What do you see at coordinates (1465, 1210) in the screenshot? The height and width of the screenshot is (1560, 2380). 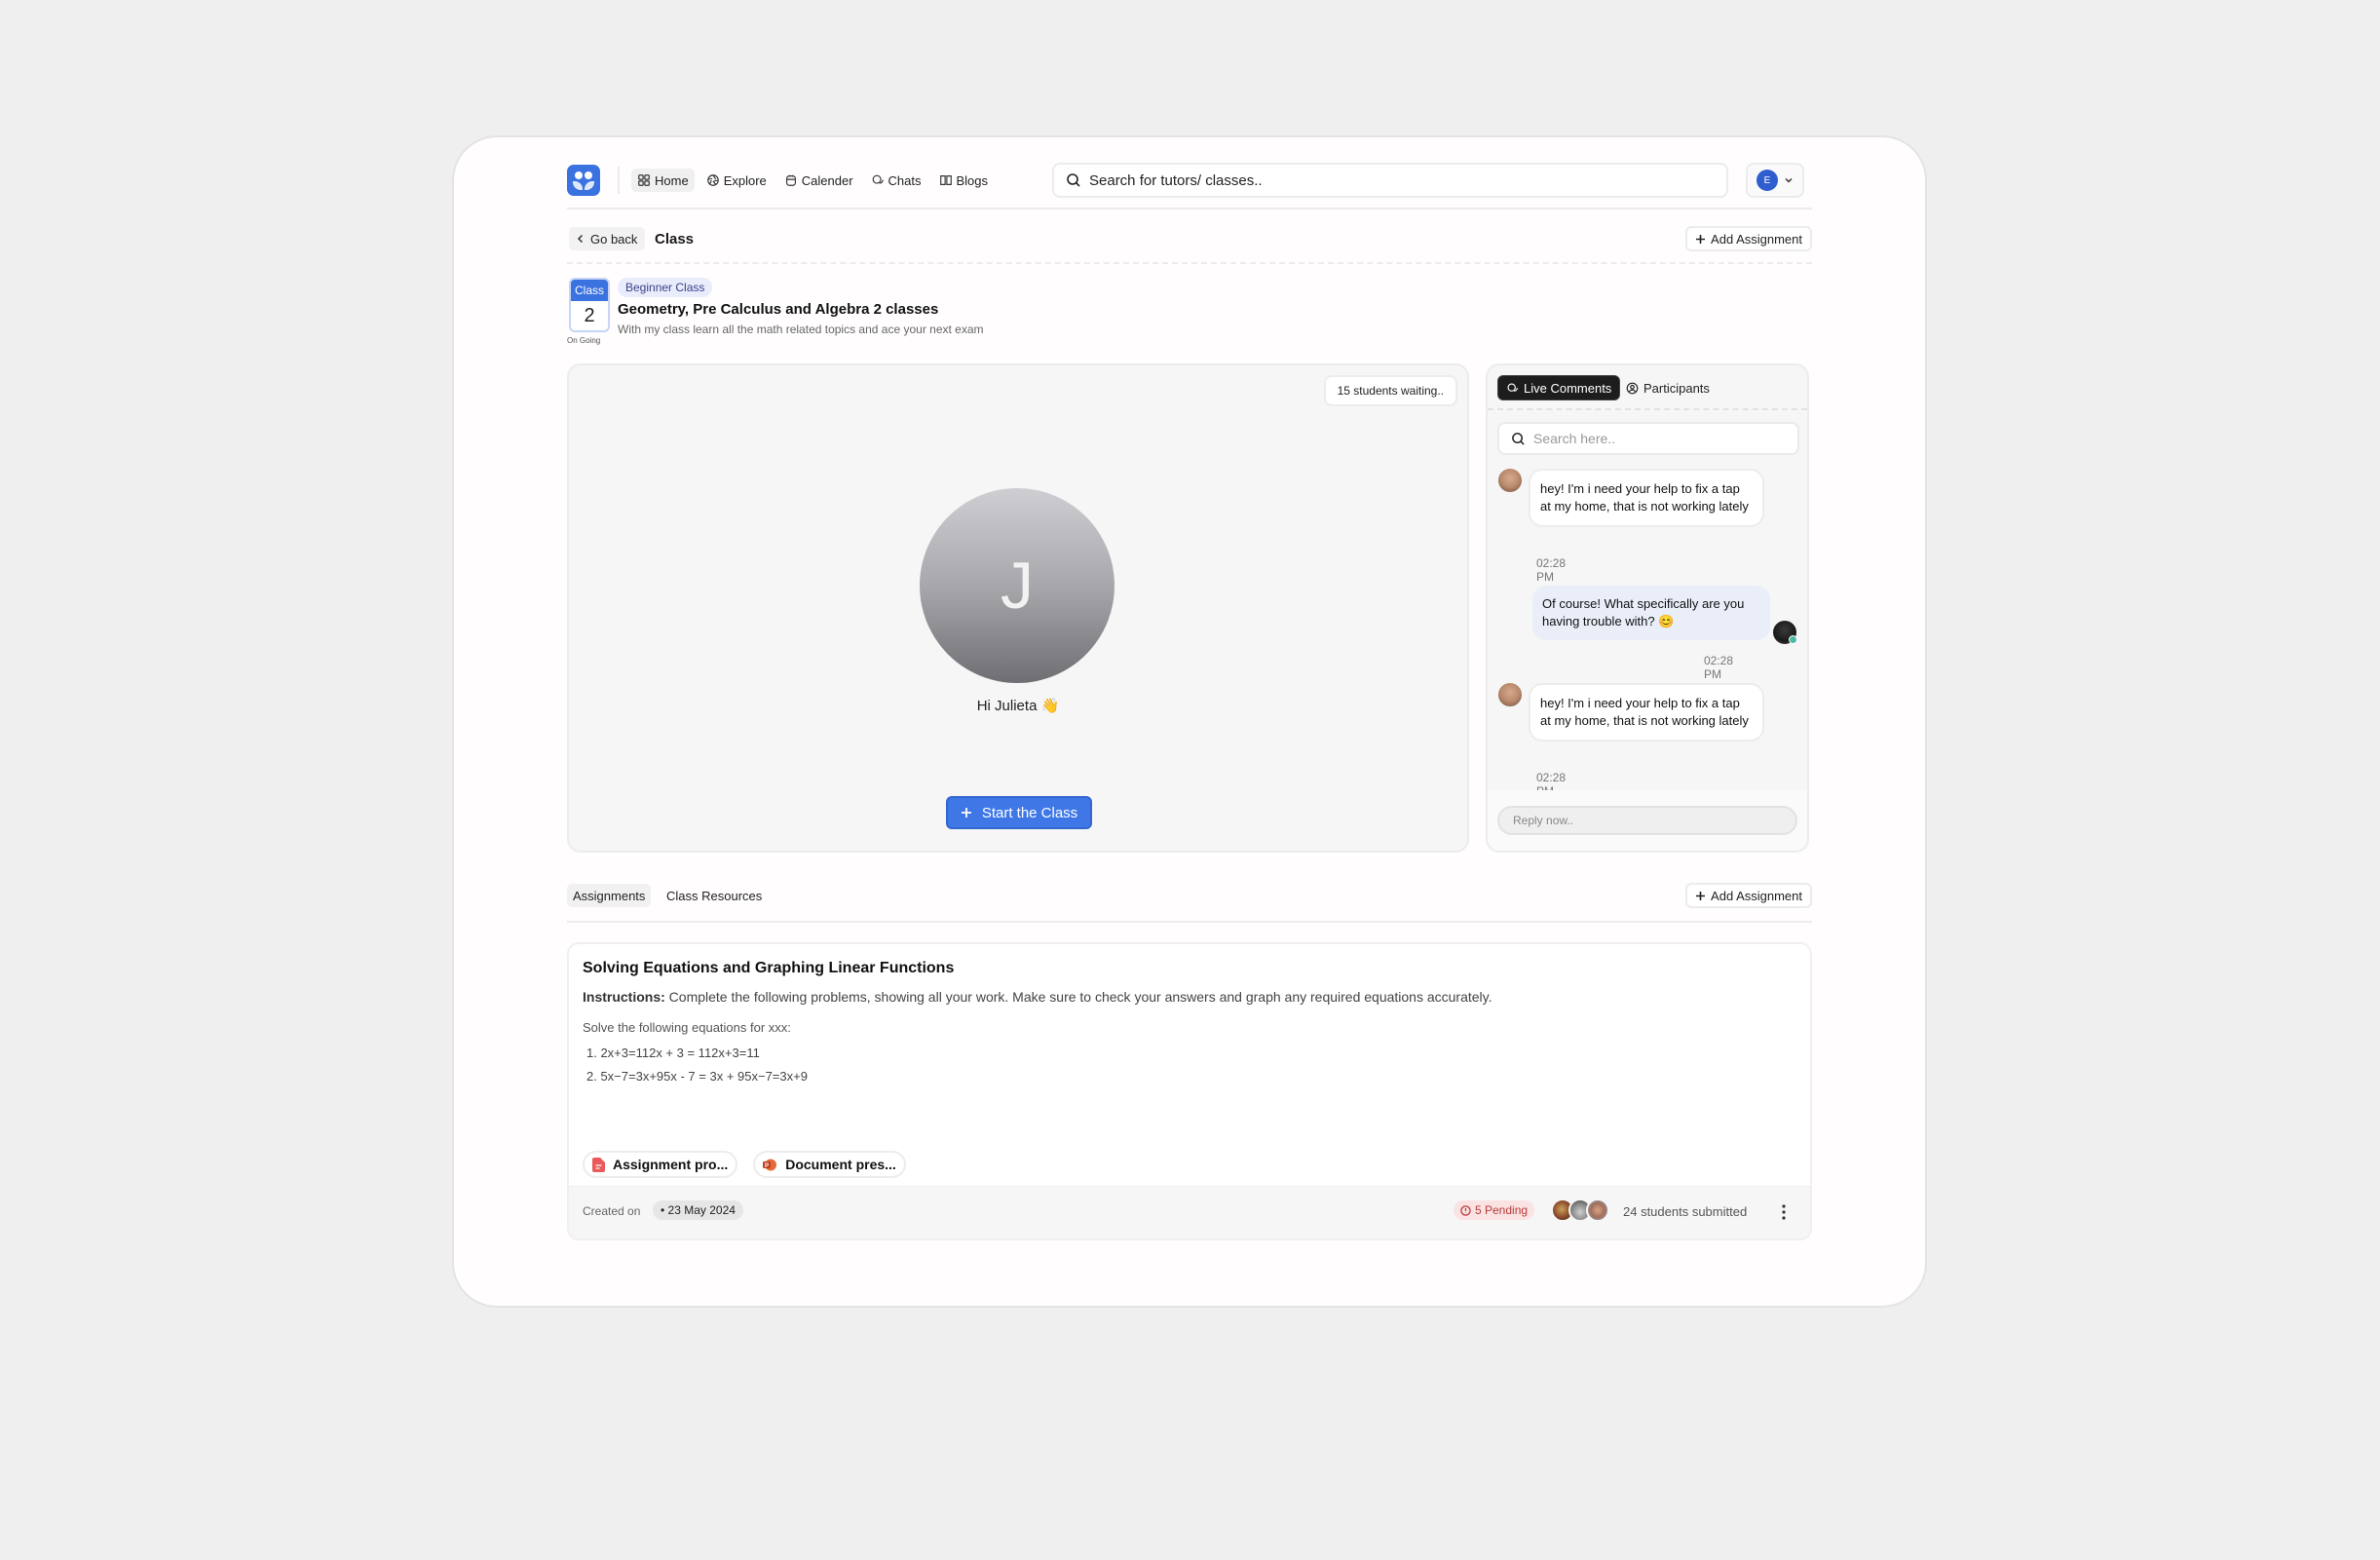 I see `alert-circle-icon` at bounding box center [1465, 1210].